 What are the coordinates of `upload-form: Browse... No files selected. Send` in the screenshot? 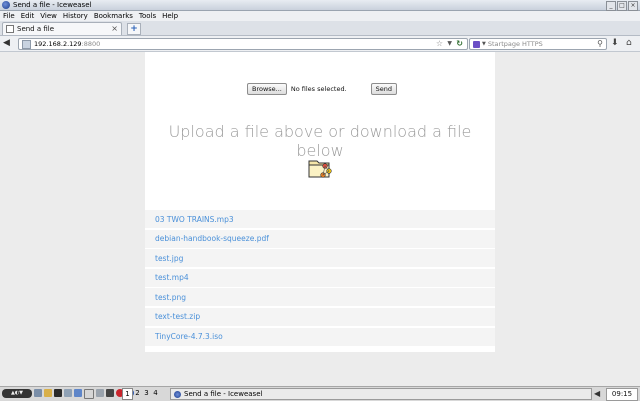 It's located at (322, 89).